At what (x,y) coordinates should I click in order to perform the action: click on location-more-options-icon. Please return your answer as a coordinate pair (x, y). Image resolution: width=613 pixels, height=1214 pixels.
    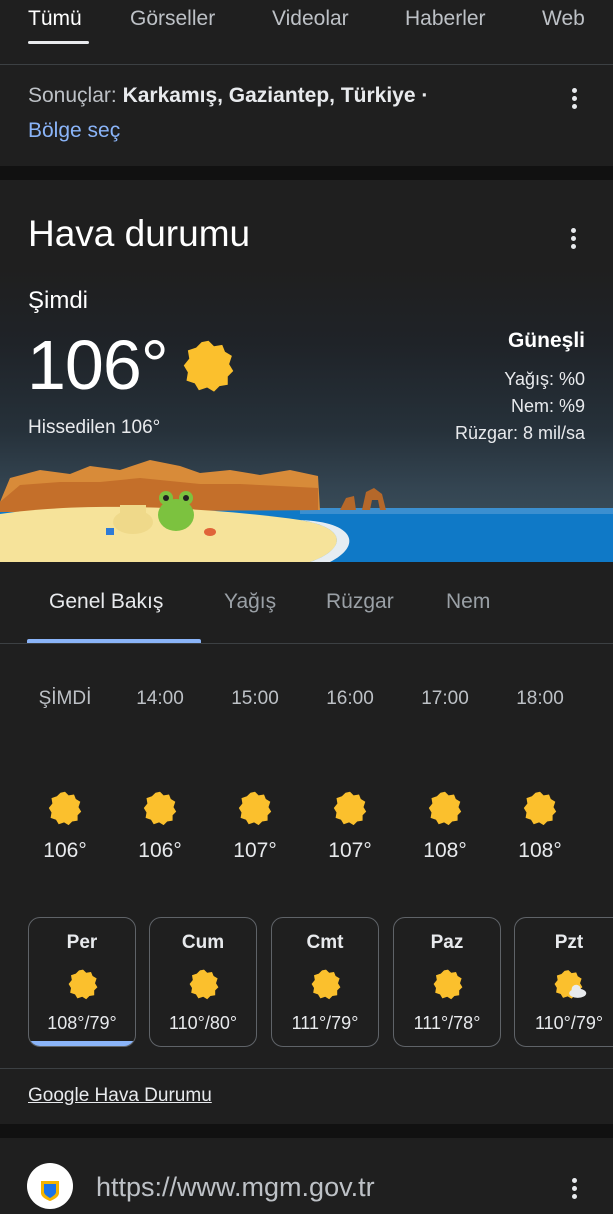
    Looking at the image, I should click on (574, 99).